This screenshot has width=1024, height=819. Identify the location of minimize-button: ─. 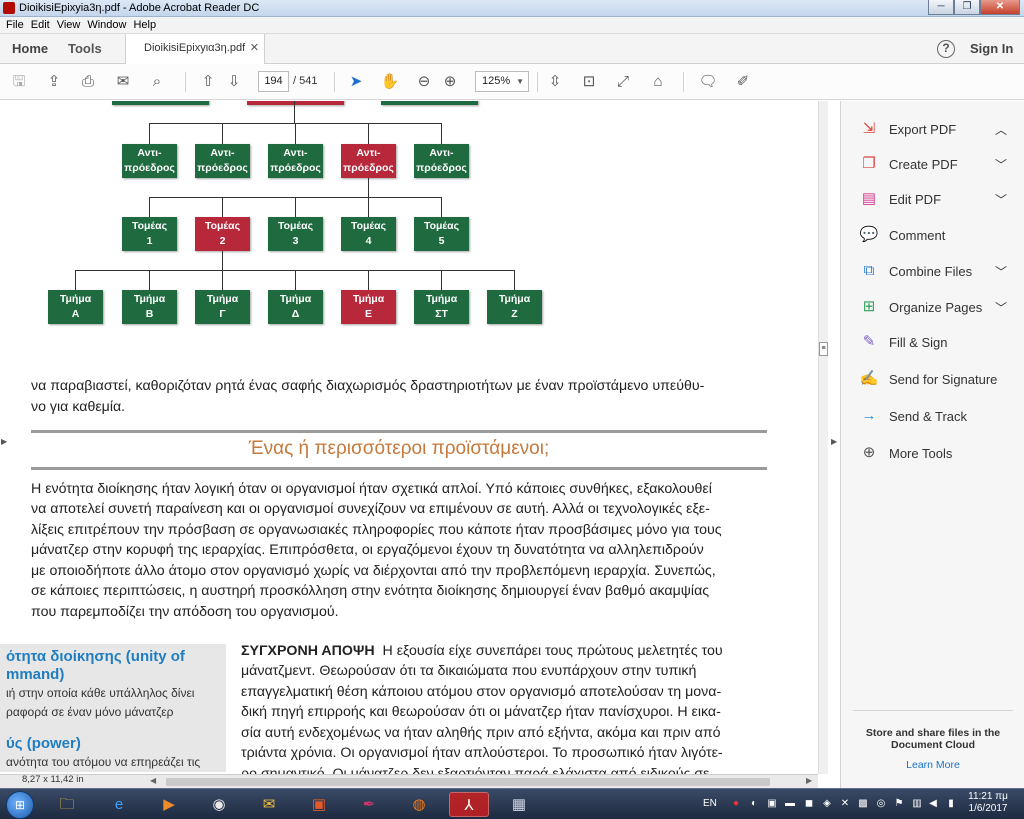
(941, 7).